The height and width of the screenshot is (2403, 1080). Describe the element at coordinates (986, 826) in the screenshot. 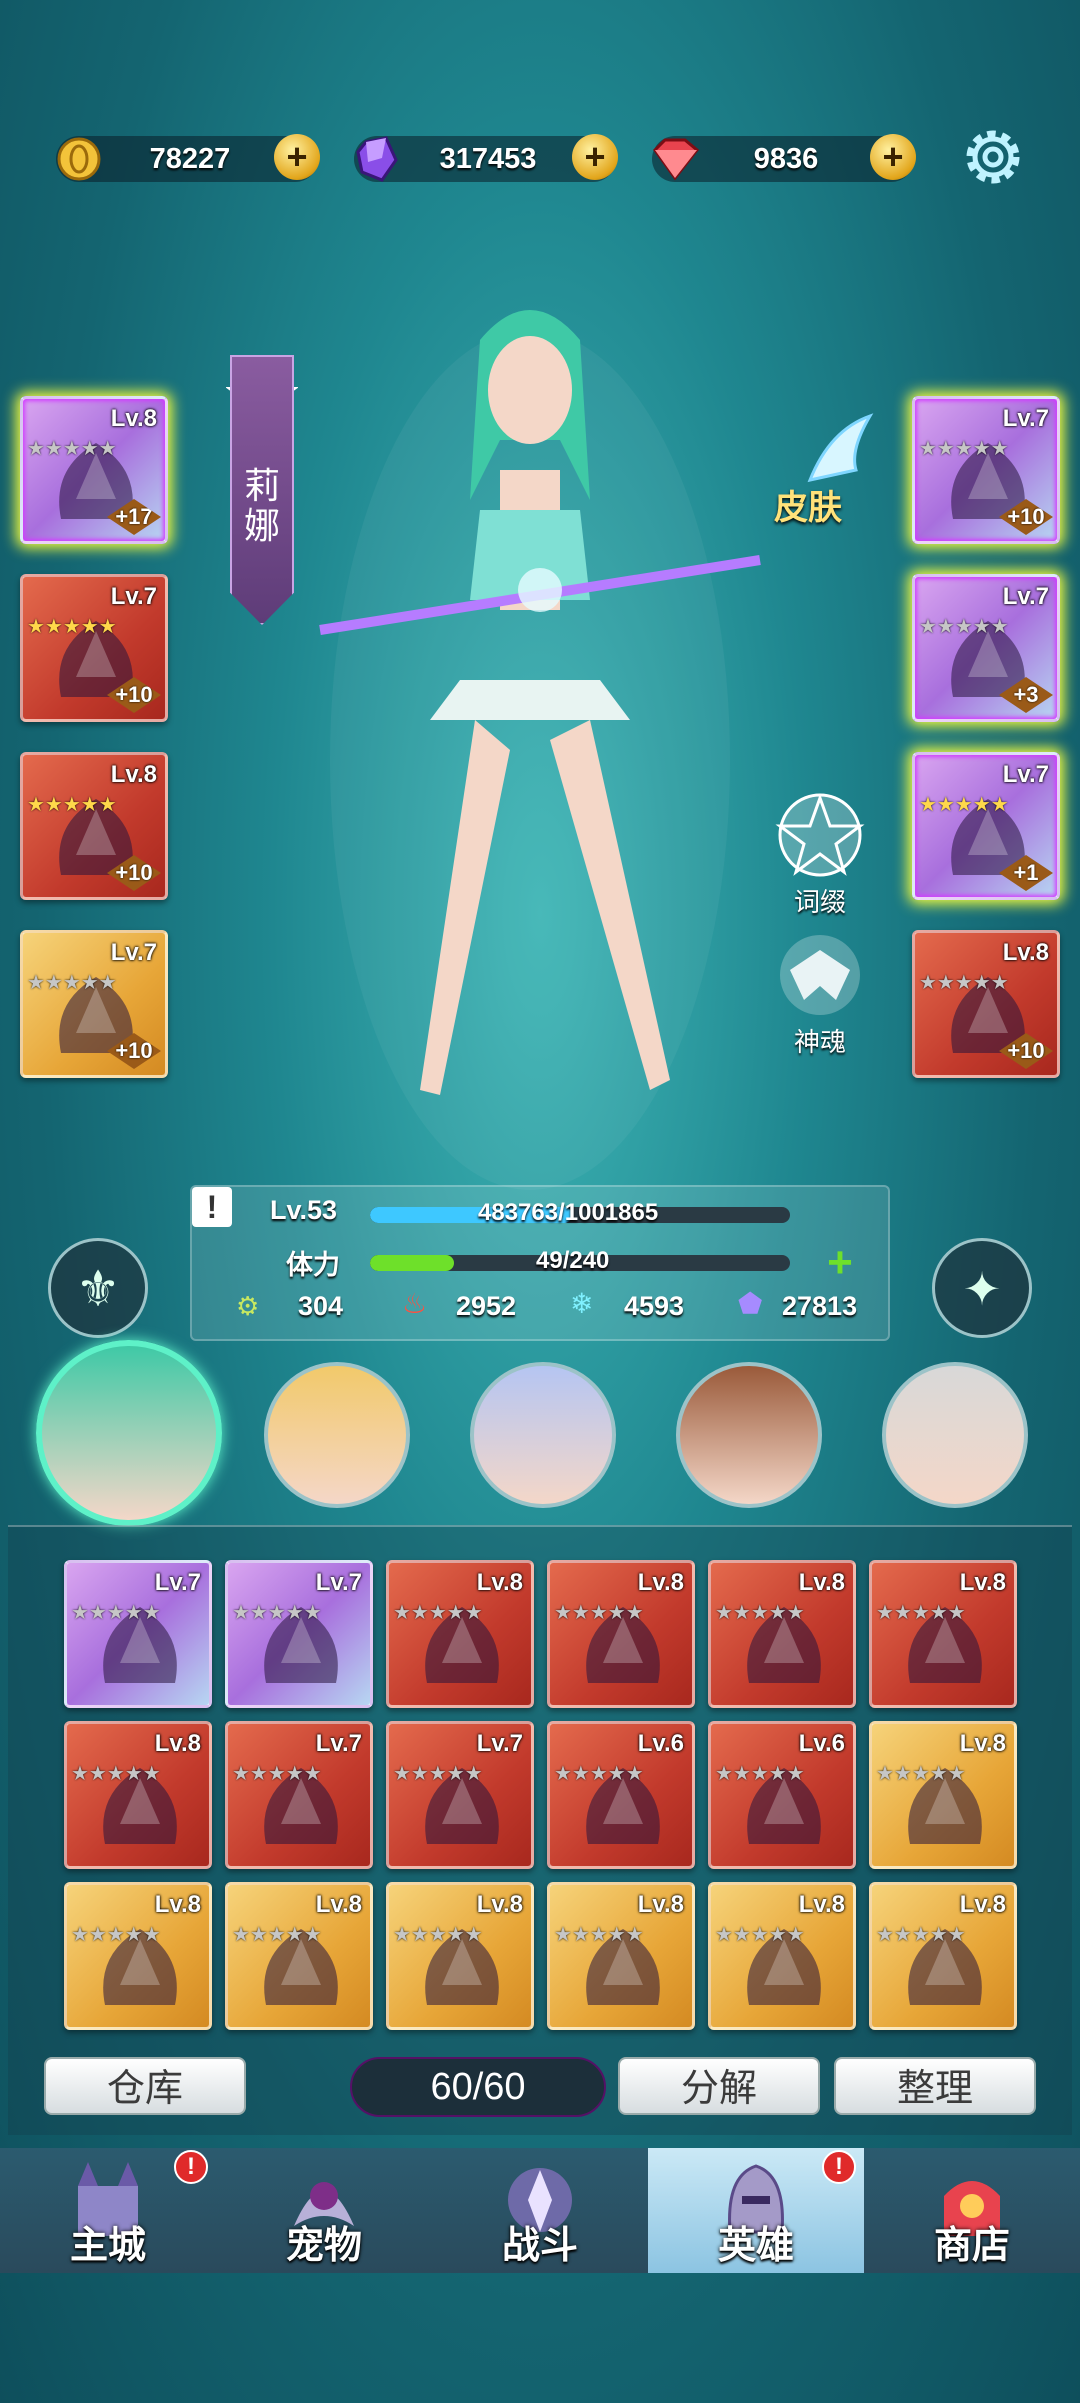

I see `equipped-slot-right-3: ★★★★★ Lv.7 +1` at that location.